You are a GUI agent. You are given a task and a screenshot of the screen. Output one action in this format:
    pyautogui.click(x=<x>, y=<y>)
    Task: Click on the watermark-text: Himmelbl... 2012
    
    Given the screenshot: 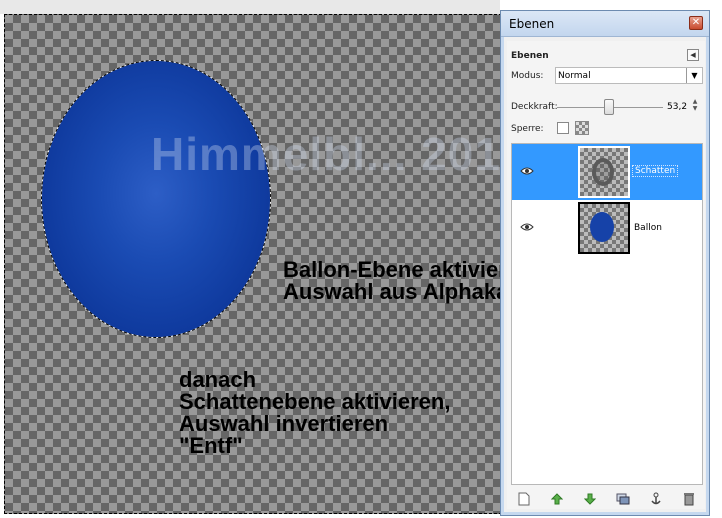 What is the action you would take?
    pyautogui.click(x=326, y=154)
    